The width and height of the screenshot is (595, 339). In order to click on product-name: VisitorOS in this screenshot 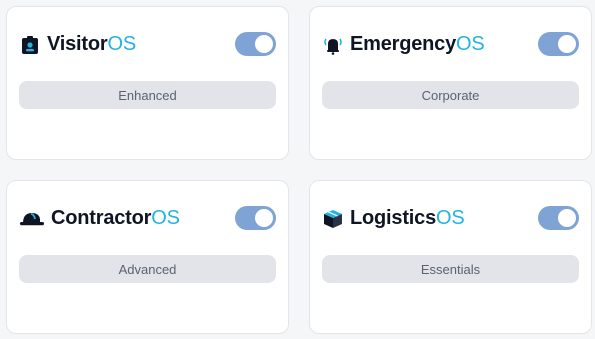, I will do `click(91, 44)`.